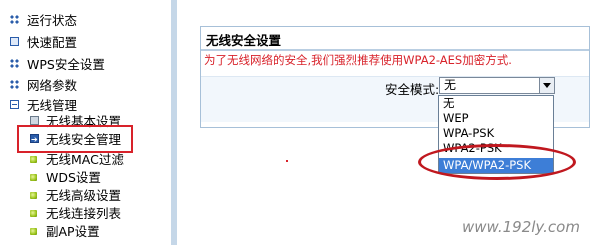 This screenshot has height=245, width=600. Describe the element at coordinates (358, 60) in the screenshot. I see `security-notice: 为了无线网络的安全,我们强烈推荐使用WPA2-AES加密方式.` at that location.